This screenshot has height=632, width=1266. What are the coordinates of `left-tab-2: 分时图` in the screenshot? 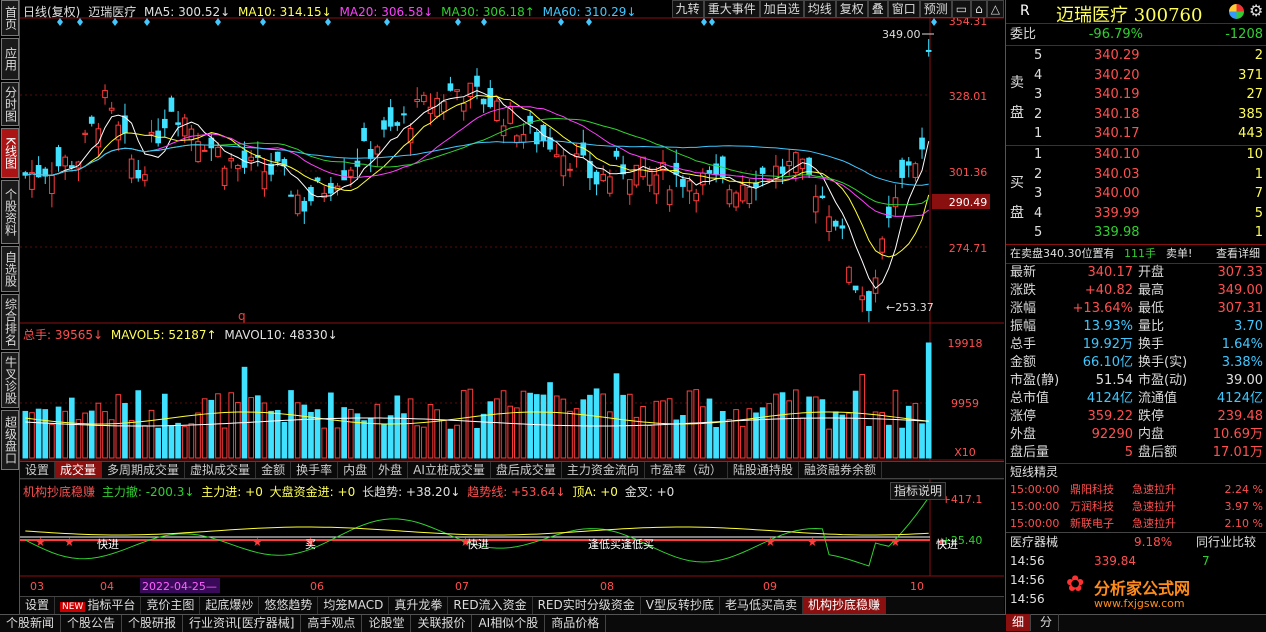 It's located at (10, 104).